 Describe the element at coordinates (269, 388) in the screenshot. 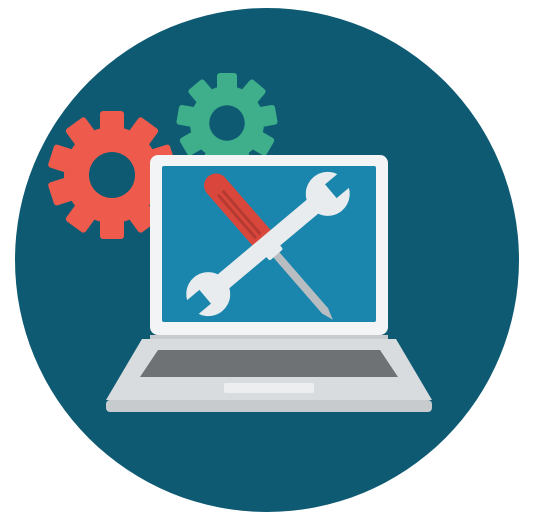

I see `trackpad` at that location.